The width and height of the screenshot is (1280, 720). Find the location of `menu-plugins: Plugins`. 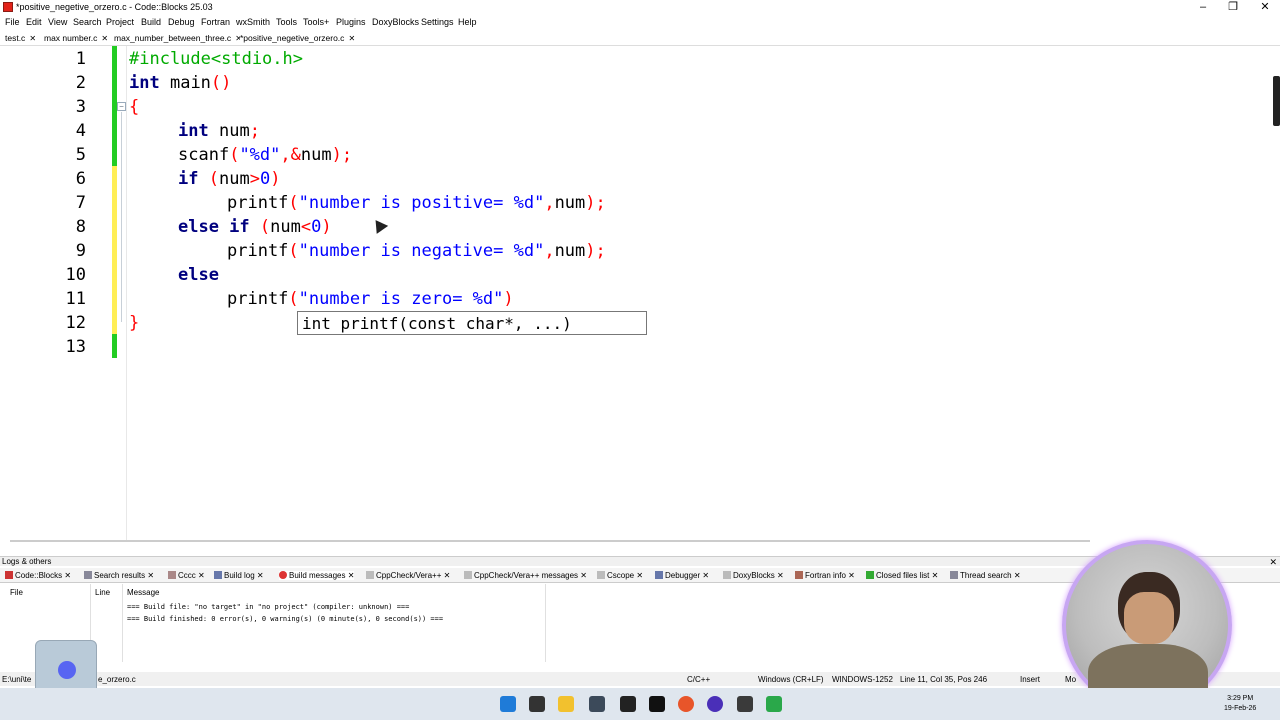

menu-plugins: Plugins is located at coordinates (351, 22).